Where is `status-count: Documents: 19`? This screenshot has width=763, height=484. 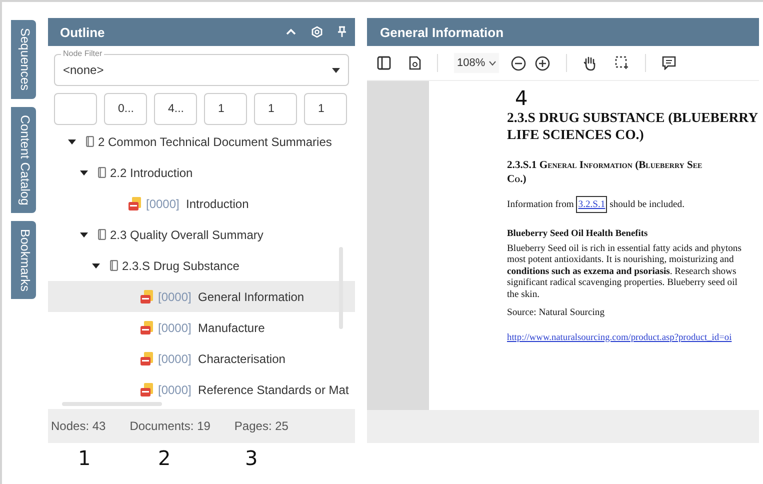
status-count: Documents: 19 is located at coordinates (170, 426).